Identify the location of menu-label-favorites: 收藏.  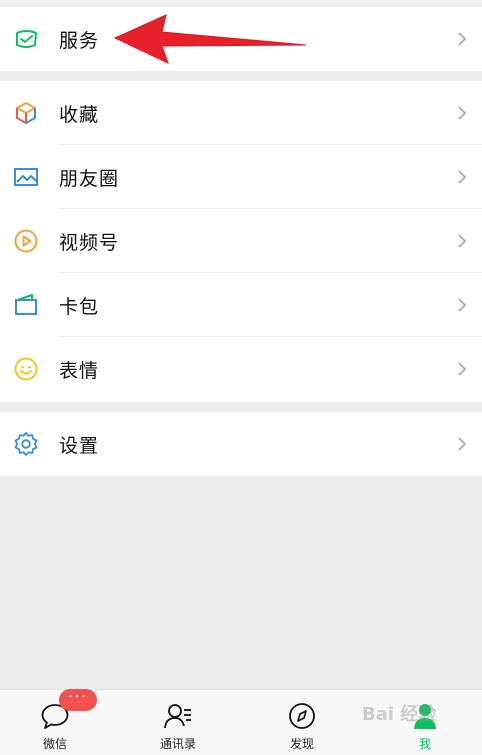
(79, 114).